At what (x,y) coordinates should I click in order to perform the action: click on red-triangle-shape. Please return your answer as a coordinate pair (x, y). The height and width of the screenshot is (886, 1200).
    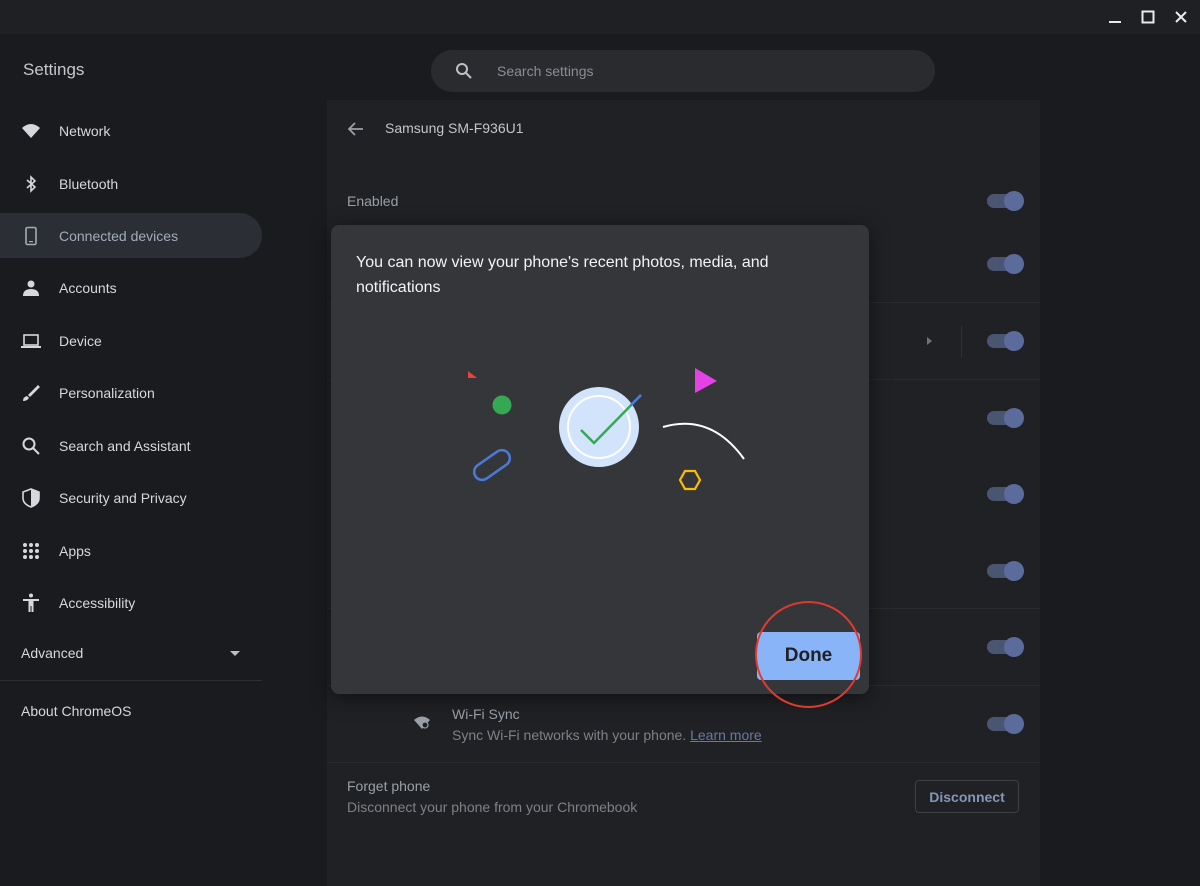
    Looking at the image, I should click on (472, 374).